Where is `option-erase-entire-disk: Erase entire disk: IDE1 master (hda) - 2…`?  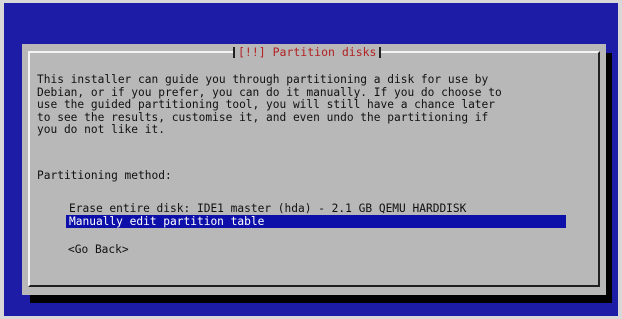
option-erase-entire-disk: Erase entire disk: IDE1 master (hda) - 2… is located at coordinates (316, 208).